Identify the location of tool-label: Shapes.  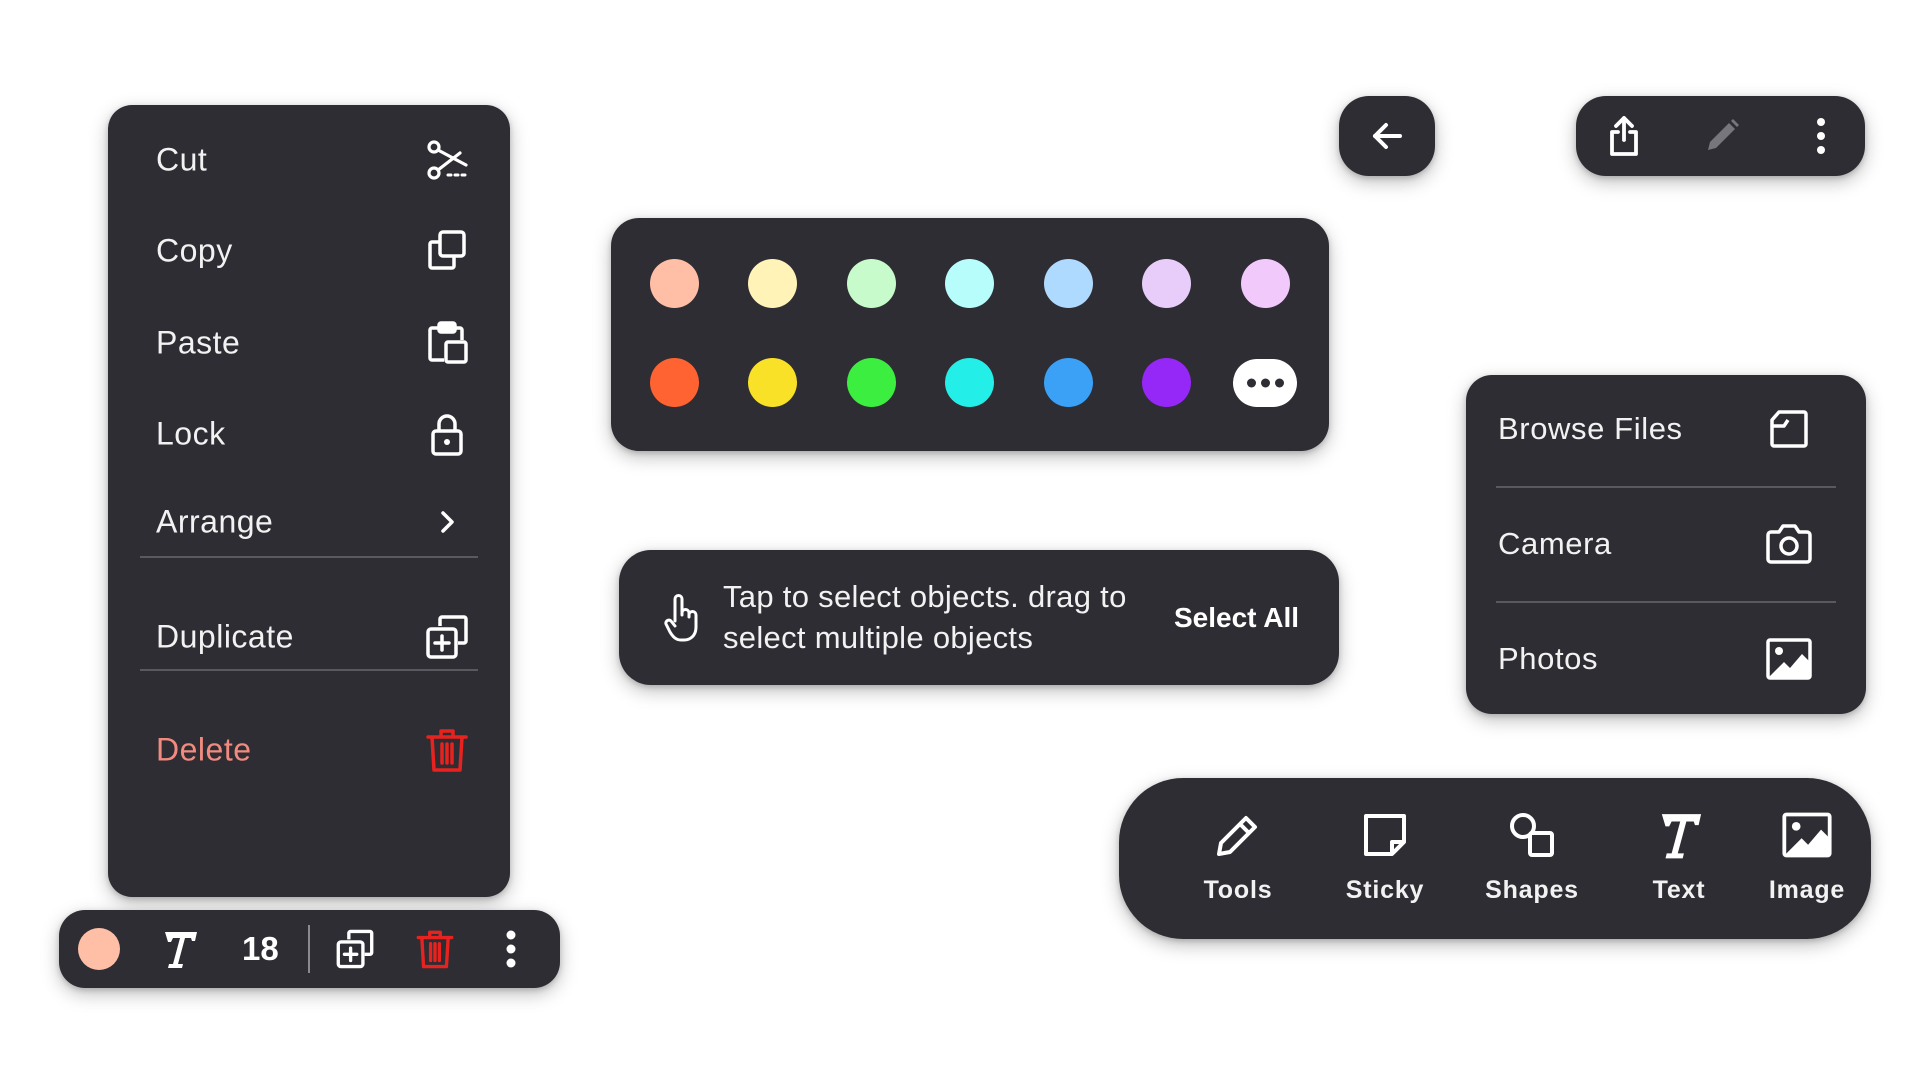
(1532, 890).